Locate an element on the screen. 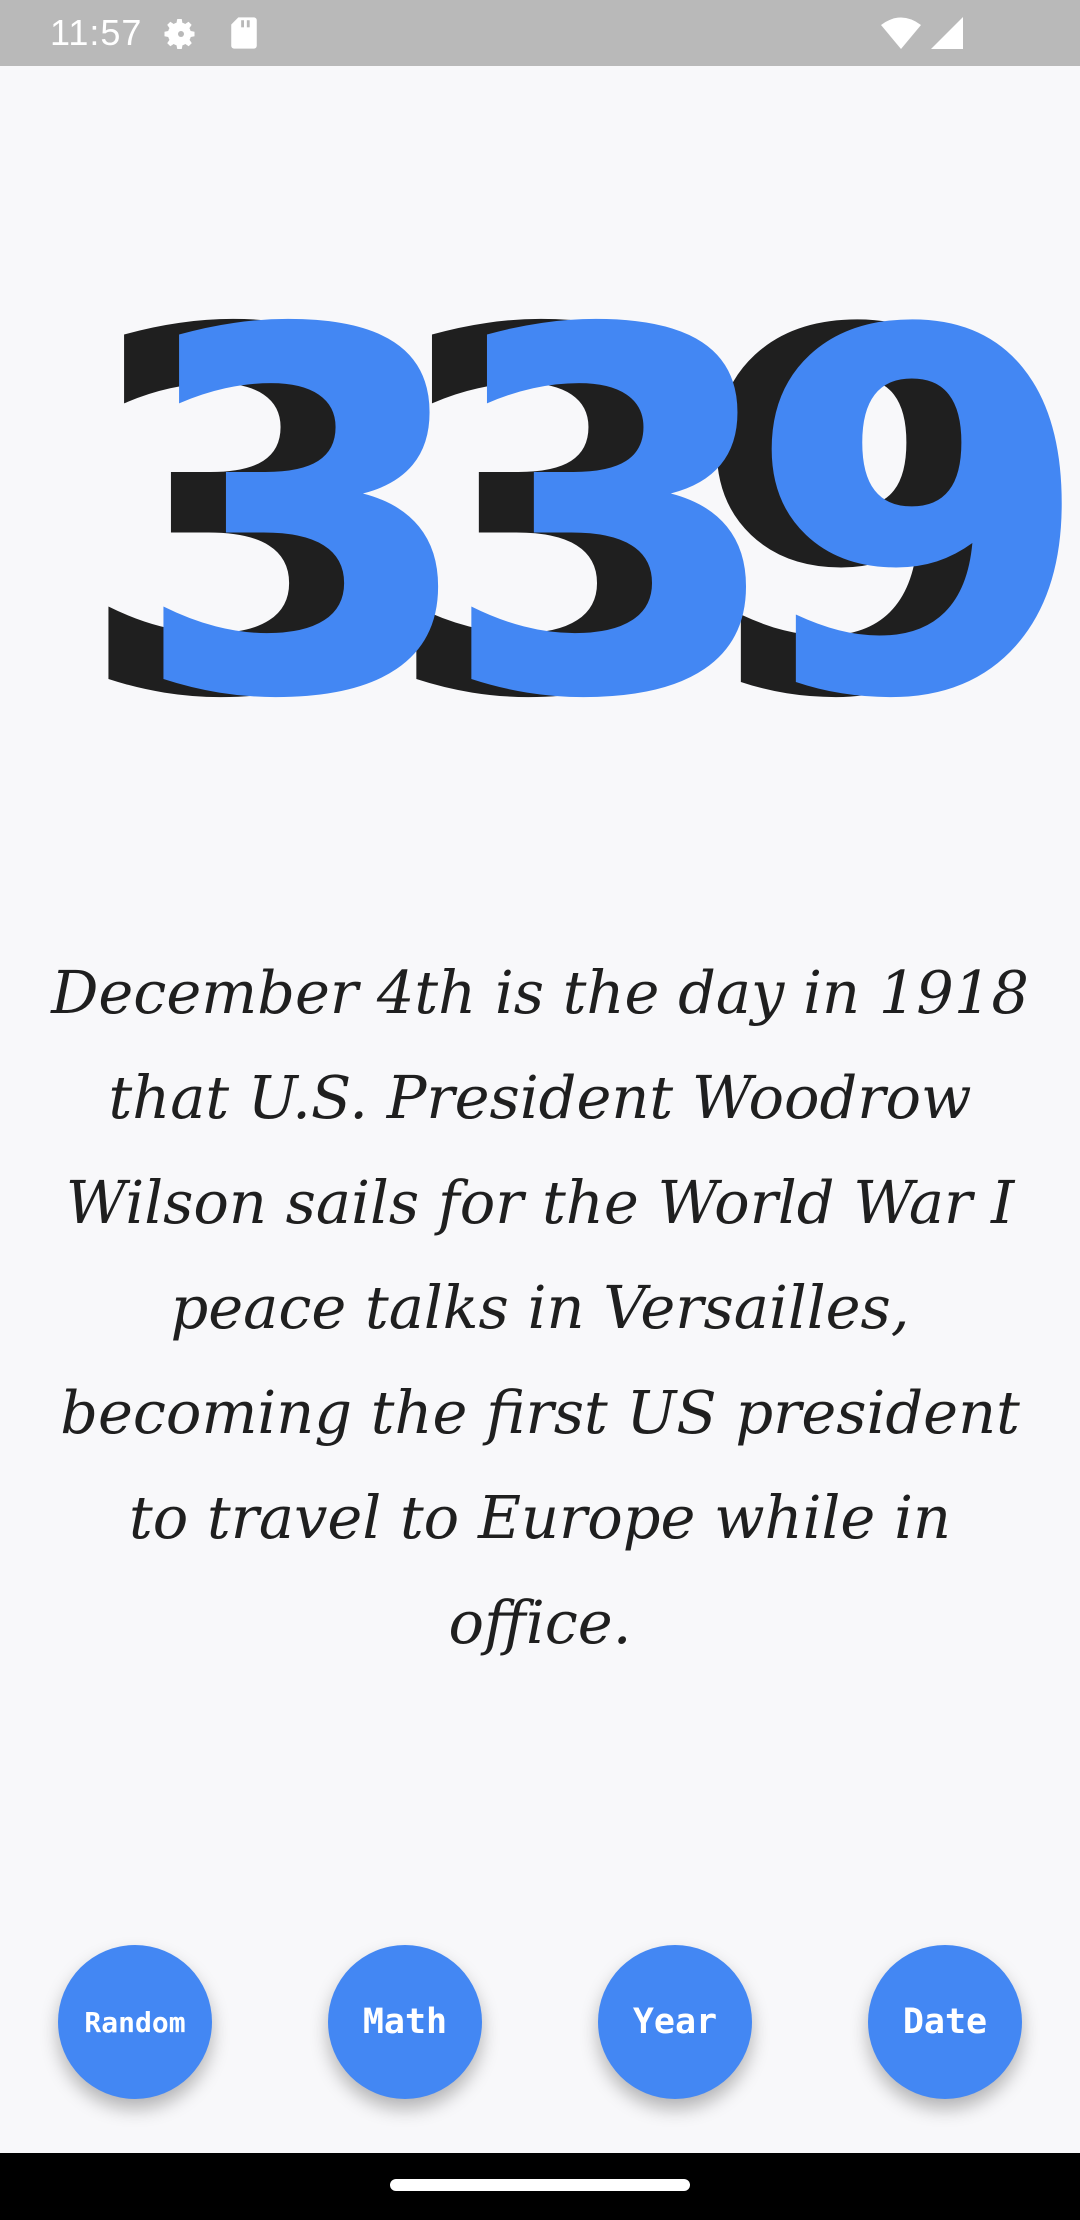 The height and width of the screenshot is (2220, 1080). random-button-label: Random is located at coordinates (135, 2022).